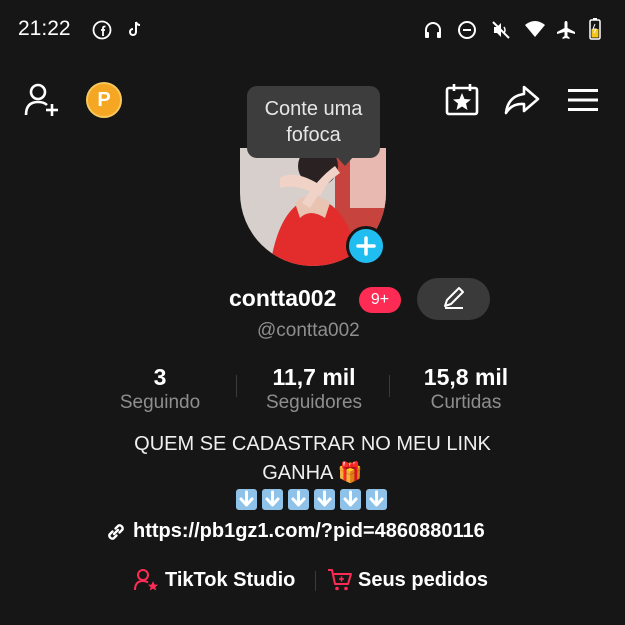 The height and width of the screenshot is (625, 625). Describe the element at coordinates (466, 377) in the screenshot. I see `likes-count: 15,8 mil` at that location.